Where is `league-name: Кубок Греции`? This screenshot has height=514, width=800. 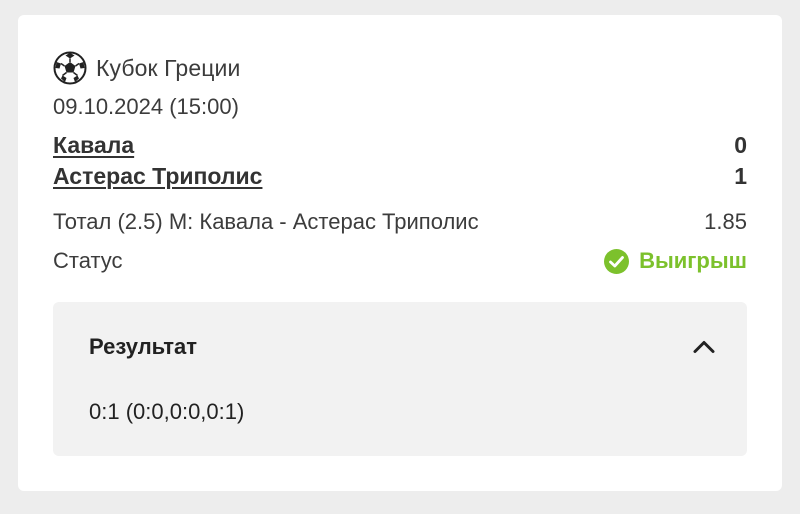
league-name: Кубок Греции is located at coordinates (168, 67).